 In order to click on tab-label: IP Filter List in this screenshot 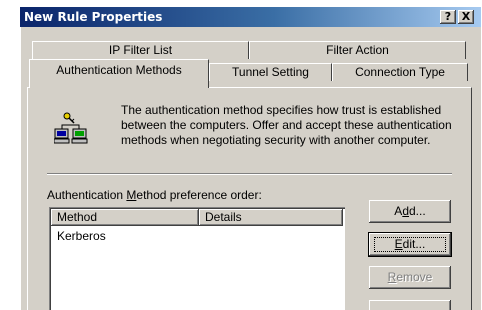, I will do `click(140, 50)`.